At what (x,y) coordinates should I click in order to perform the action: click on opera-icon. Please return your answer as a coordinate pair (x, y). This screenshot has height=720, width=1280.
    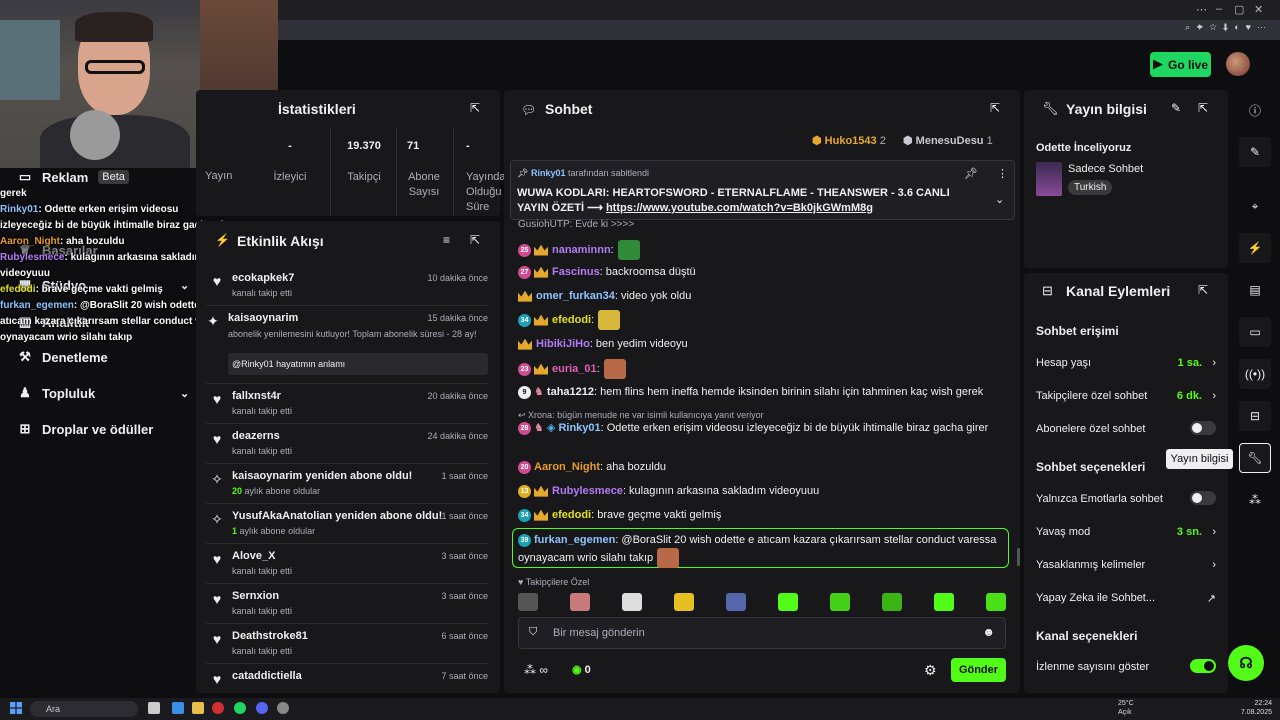
    Looking at the image, I should click on (218, 708).